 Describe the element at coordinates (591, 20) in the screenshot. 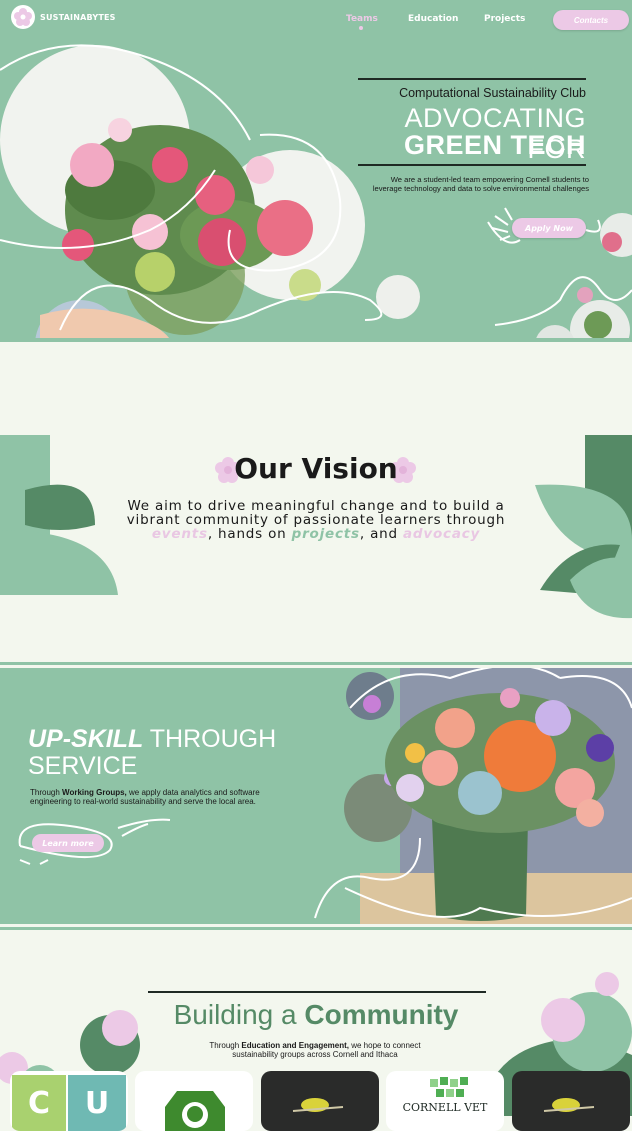

I see `contacts-button: Contacts` at that location.